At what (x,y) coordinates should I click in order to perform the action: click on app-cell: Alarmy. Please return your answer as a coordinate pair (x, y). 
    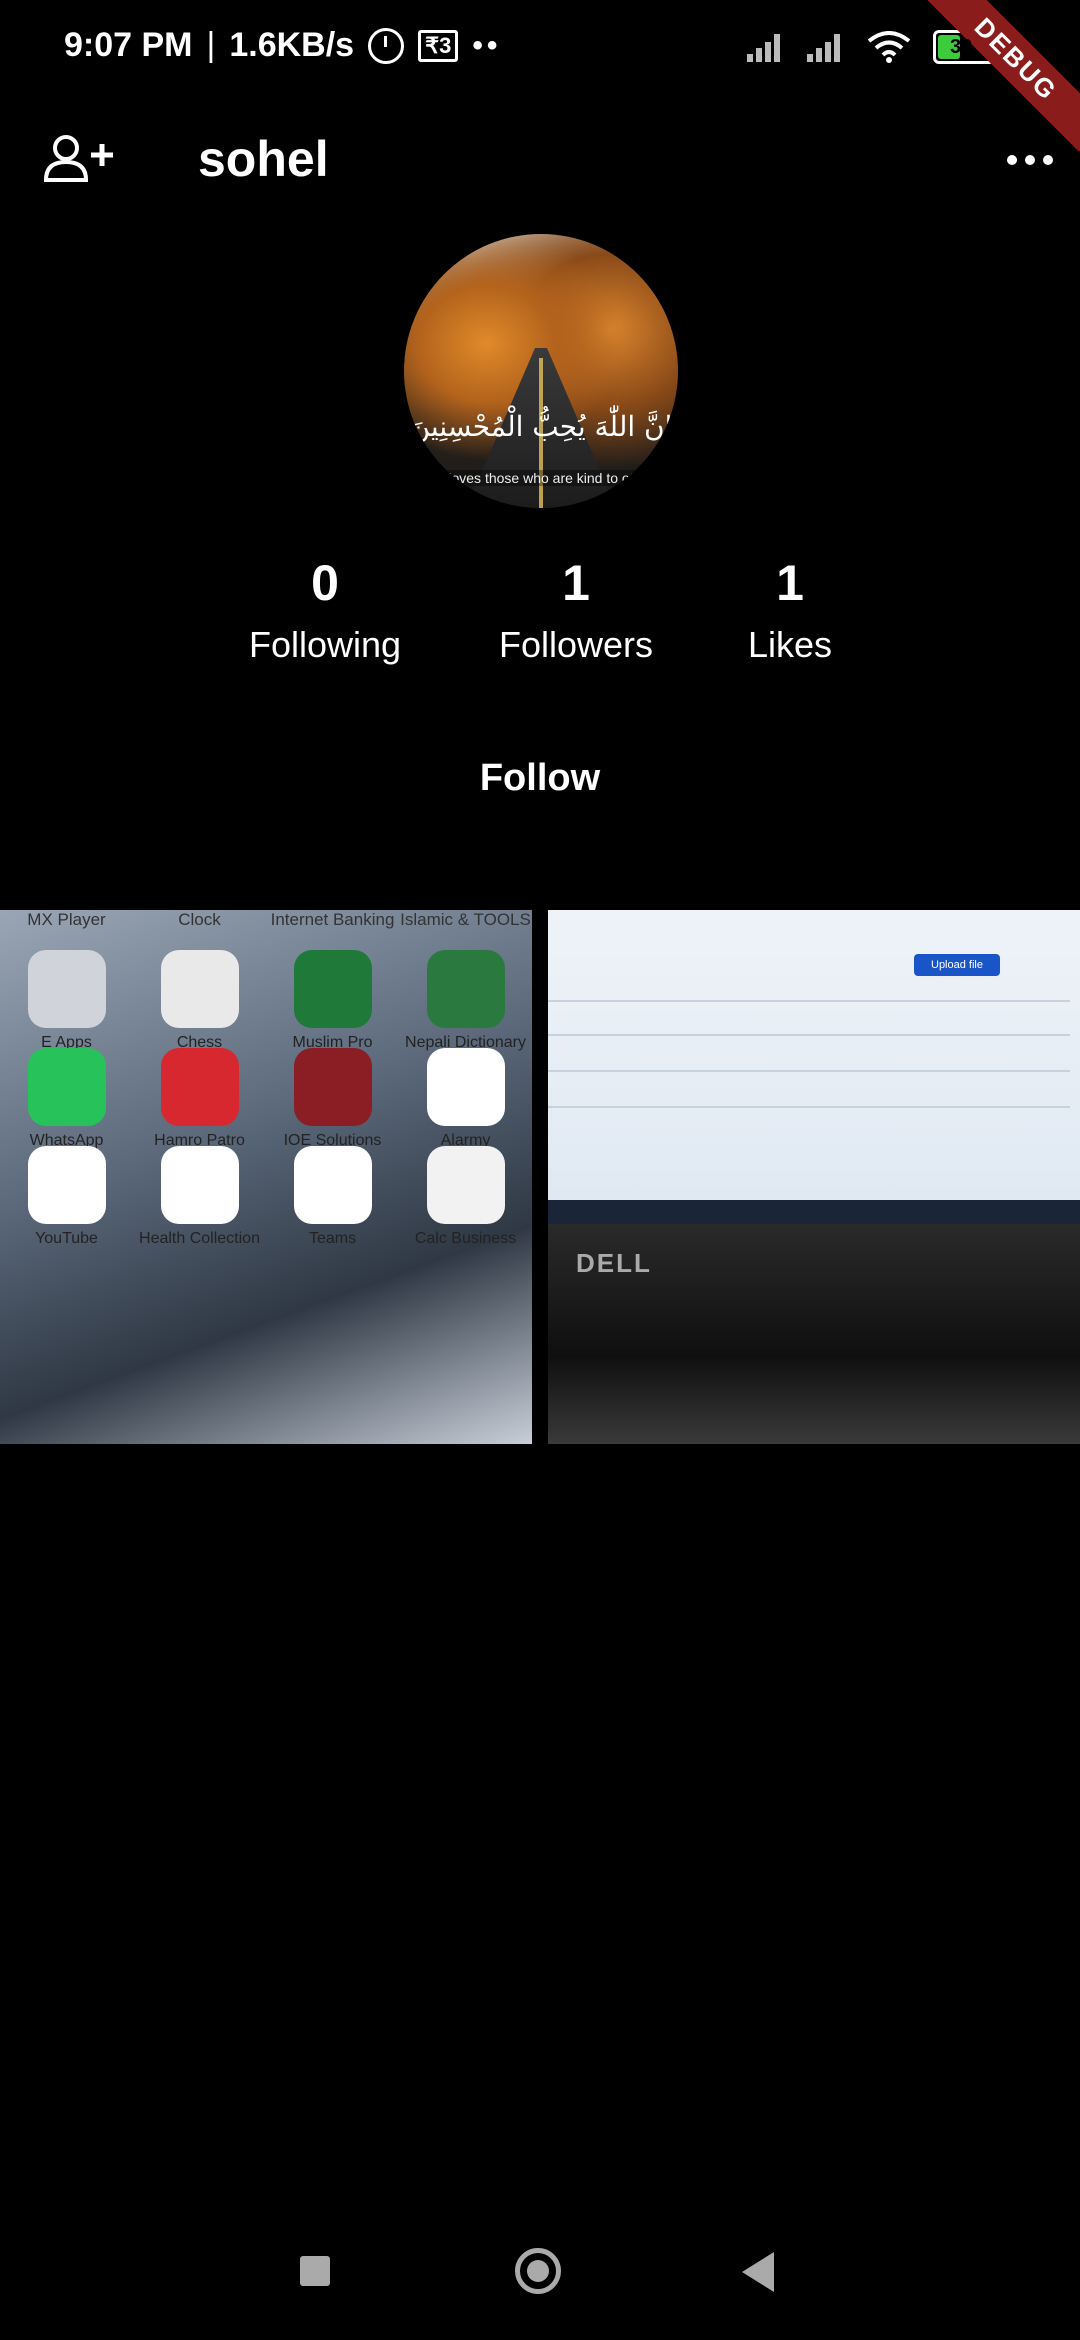
    Looking at the image, I should click on (465, 1099).